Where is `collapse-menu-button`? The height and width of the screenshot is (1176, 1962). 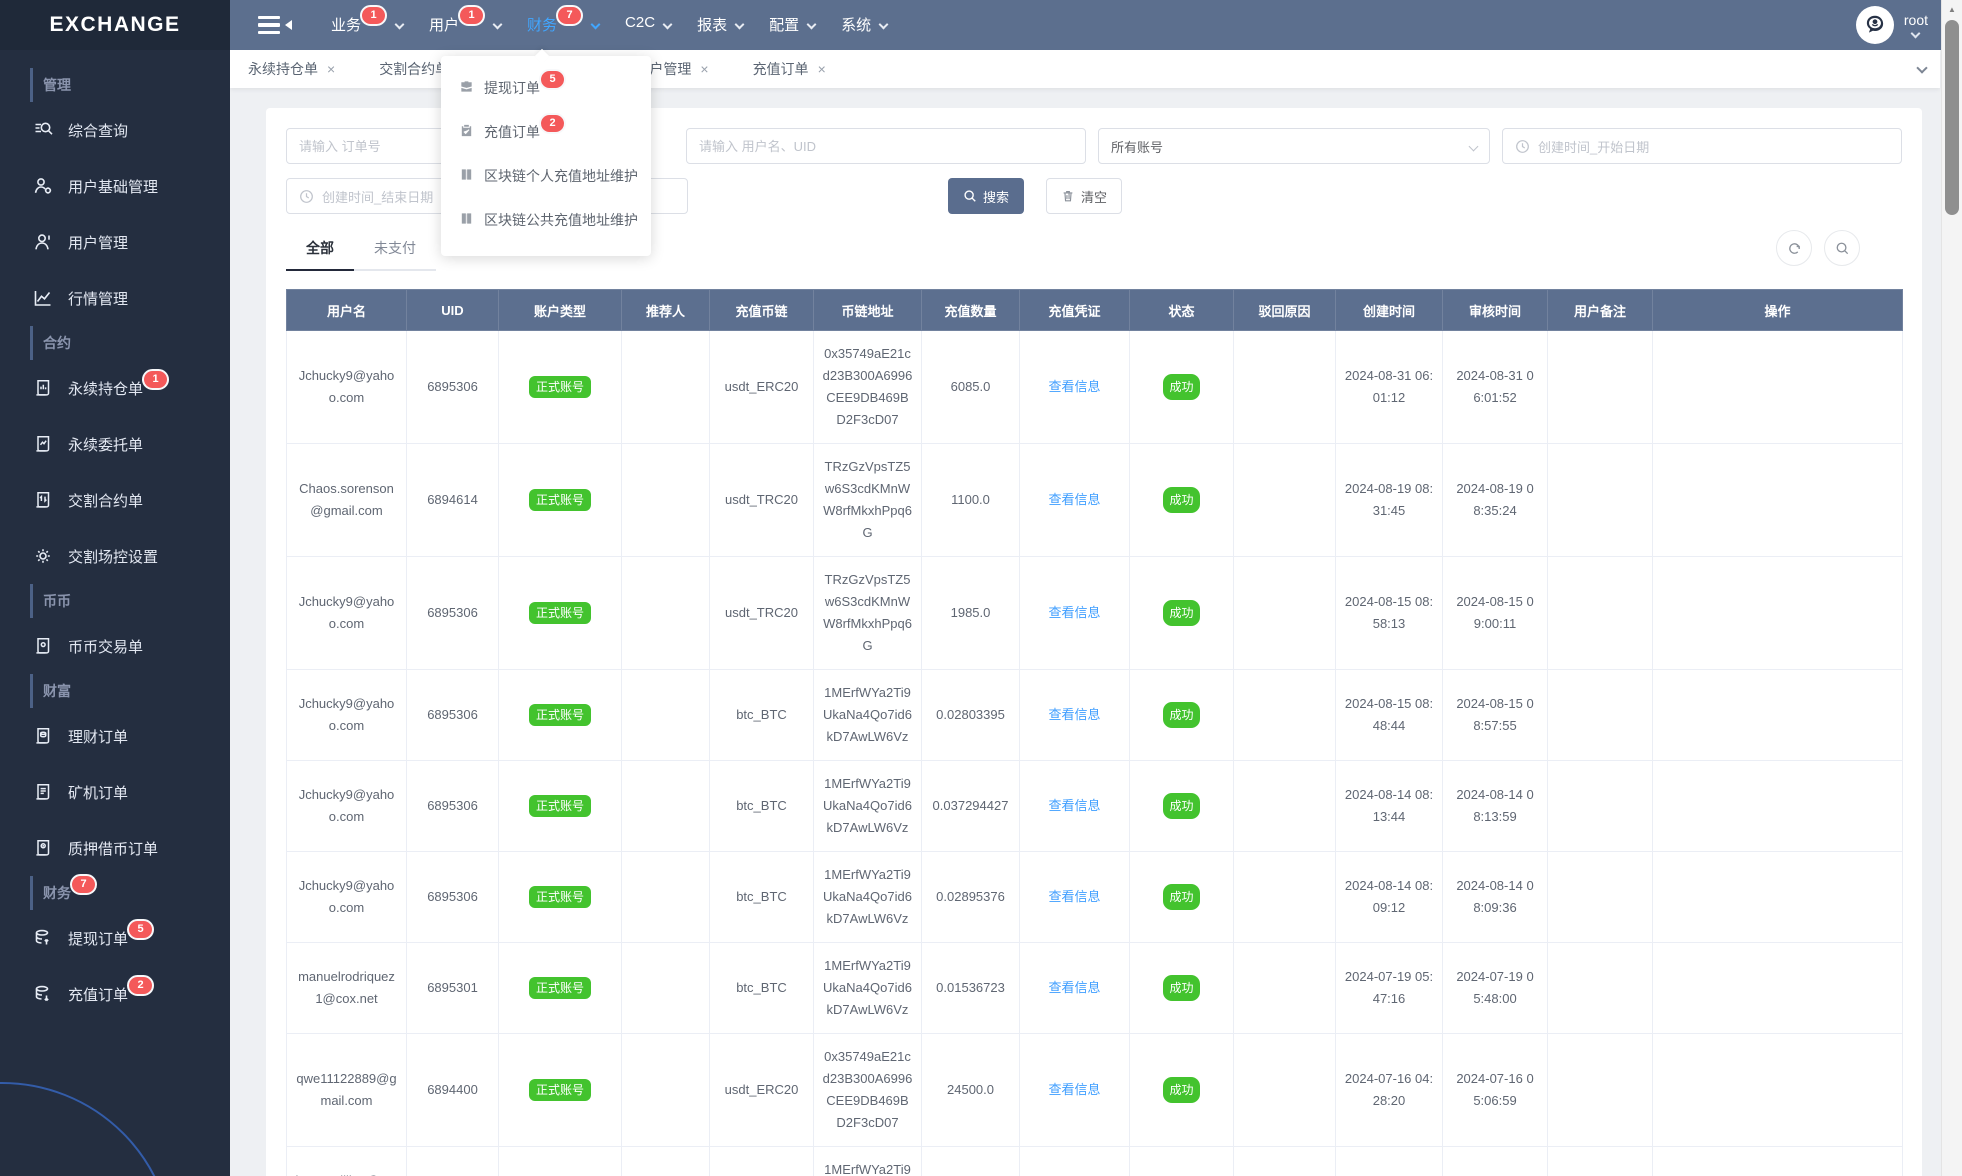 collapse-menu-button is located at coordinates (275, 25).